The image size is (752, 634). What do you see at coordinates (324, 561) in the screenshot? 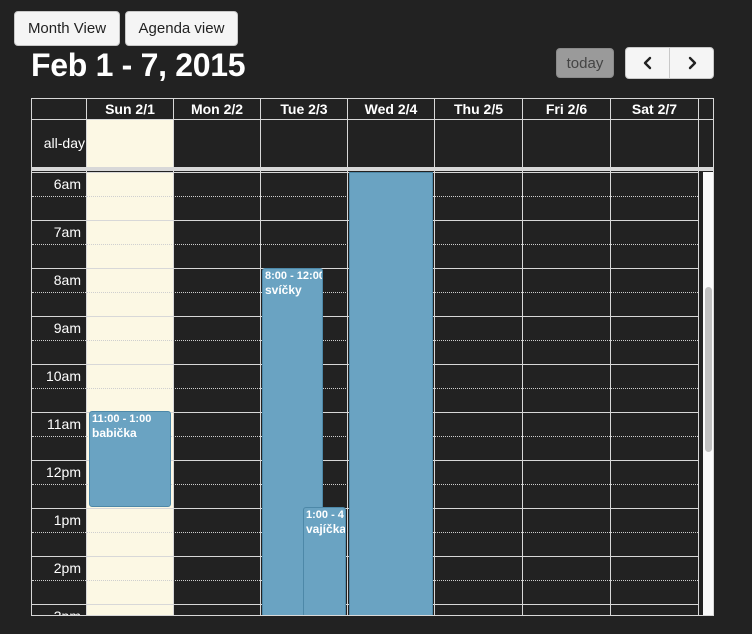
I see `event-vajicka: 1:00 - 4 vajíčka` at bounding box center [324, 561].